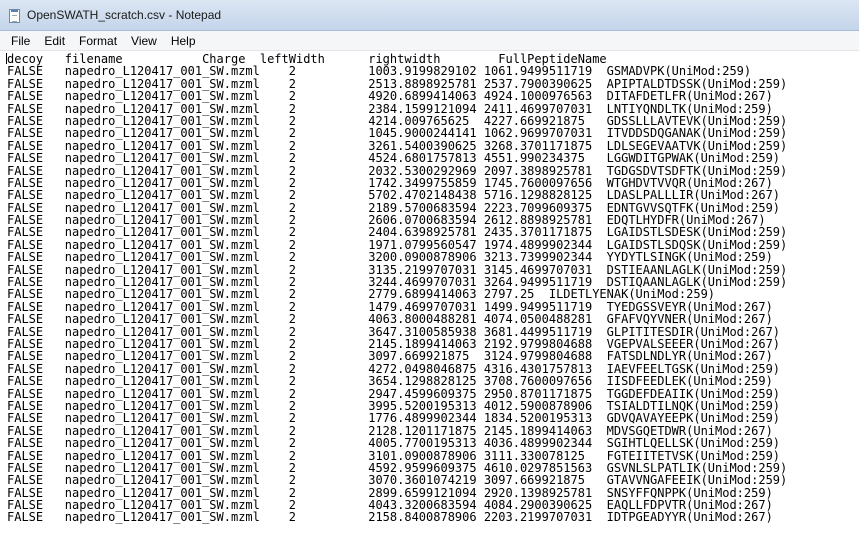 This screenshot has height=548, width=859. What do you see at coordinates (429, 15) in the screenshot?
I see `title-bar: OpenSWATH_scratch.csv - Notepad` at bounding box center [429, 15].